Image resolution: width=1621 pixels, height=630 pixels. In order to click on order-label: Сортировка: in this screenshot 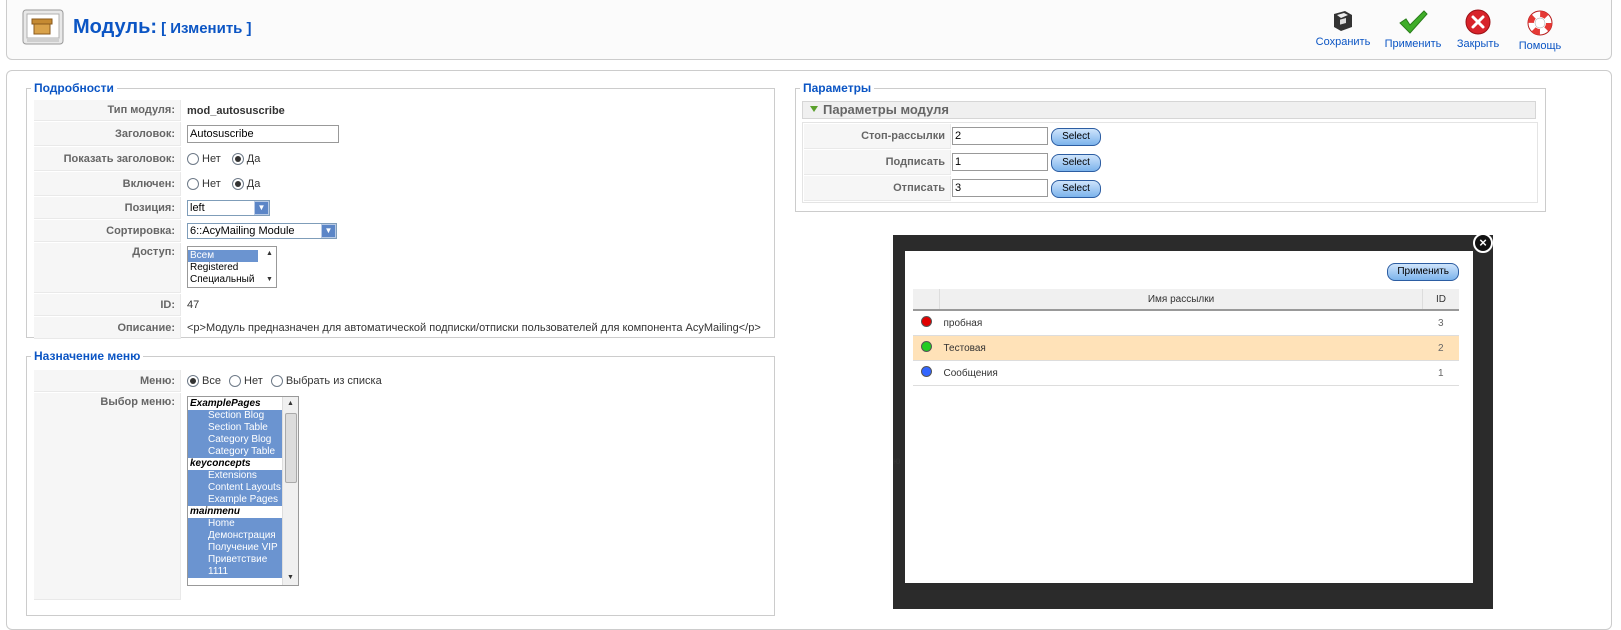, I will do `click(107, 231)`.